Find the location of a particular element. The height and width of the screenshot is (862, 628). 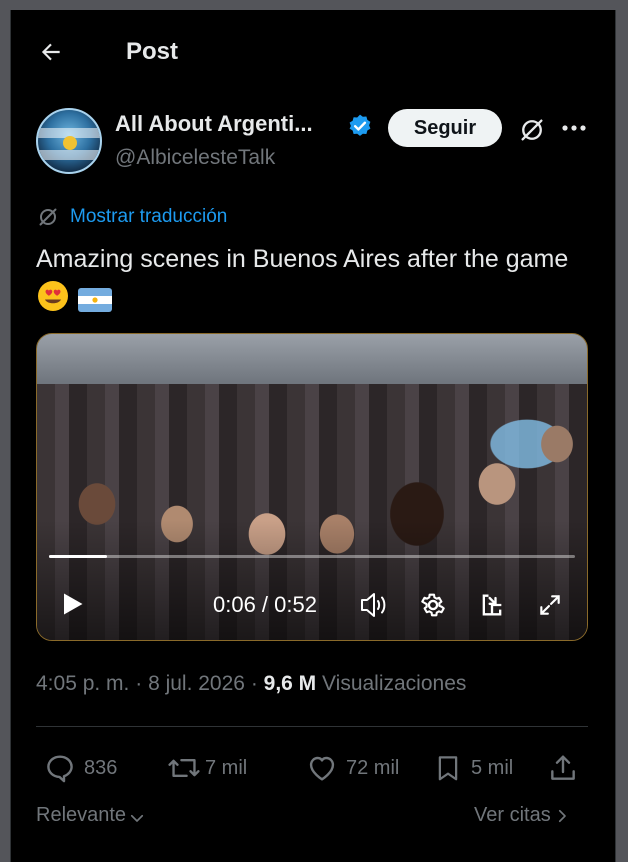

view-count: 9,6 M is located at coordinates (290, 683).